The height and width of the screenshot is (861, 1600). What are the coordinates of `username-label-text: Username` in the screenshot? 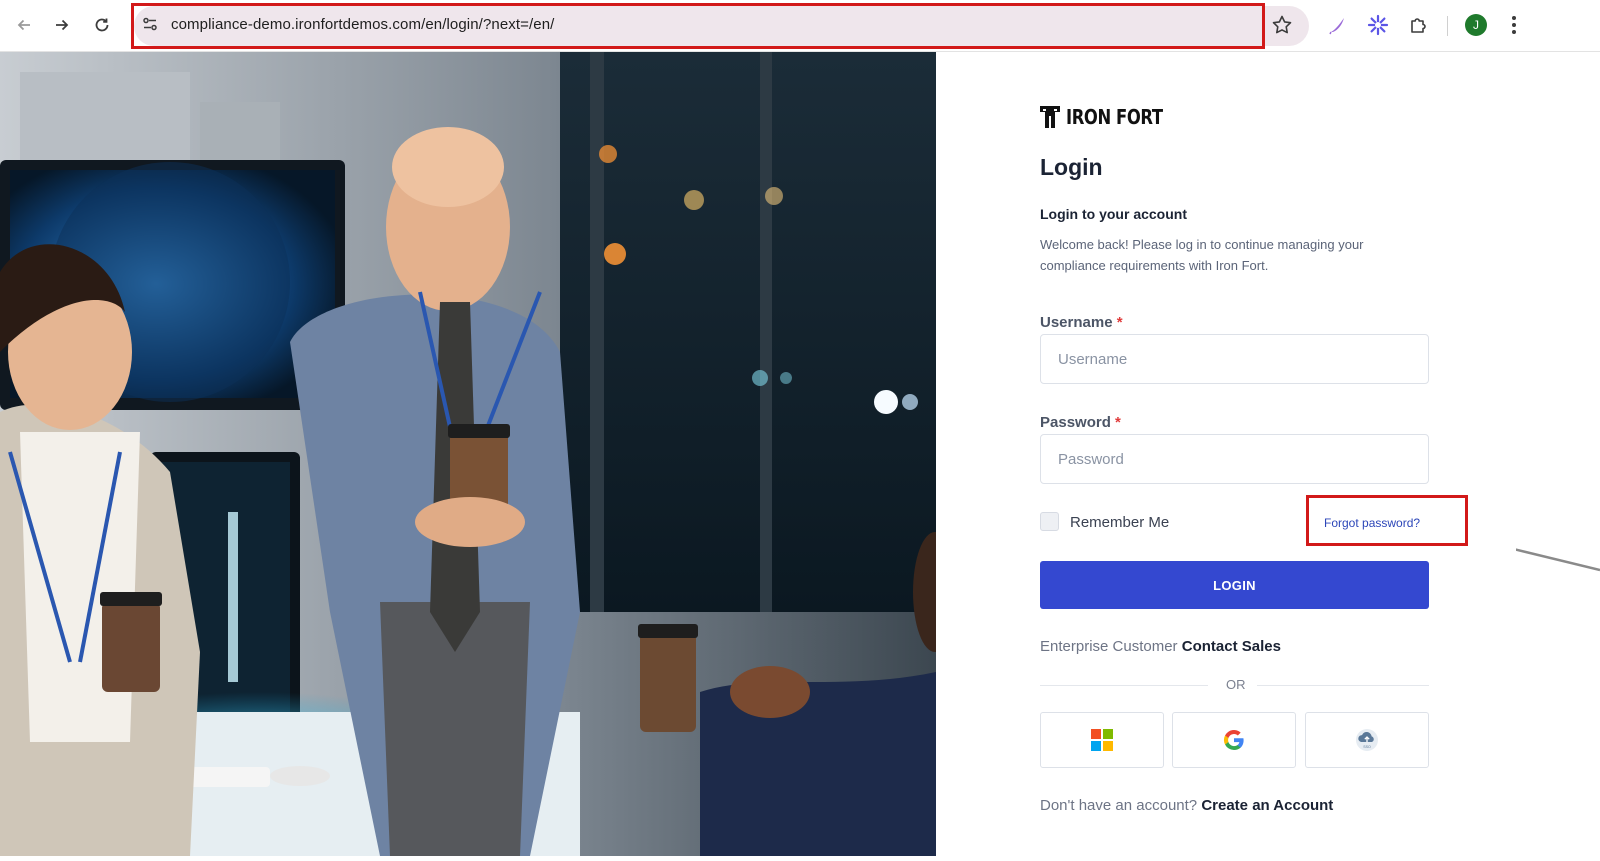 It's located at (1076, 322).